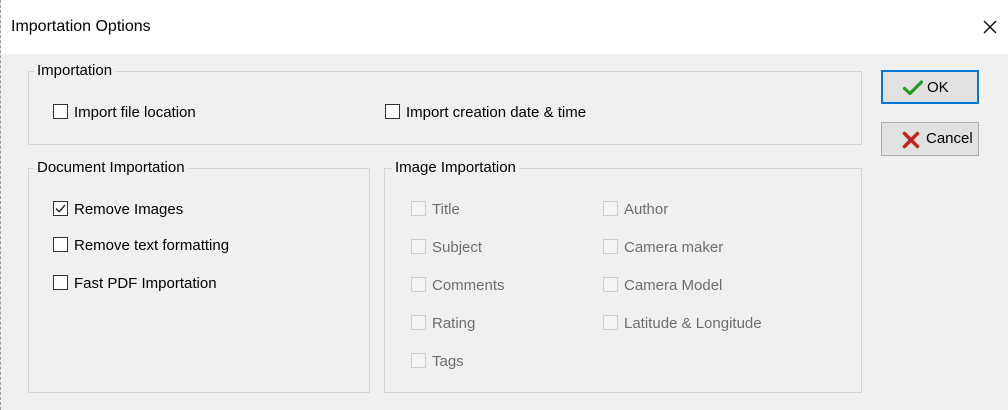 The image size is (1008, 410). I want to click on close-icon, so click(990, 27).